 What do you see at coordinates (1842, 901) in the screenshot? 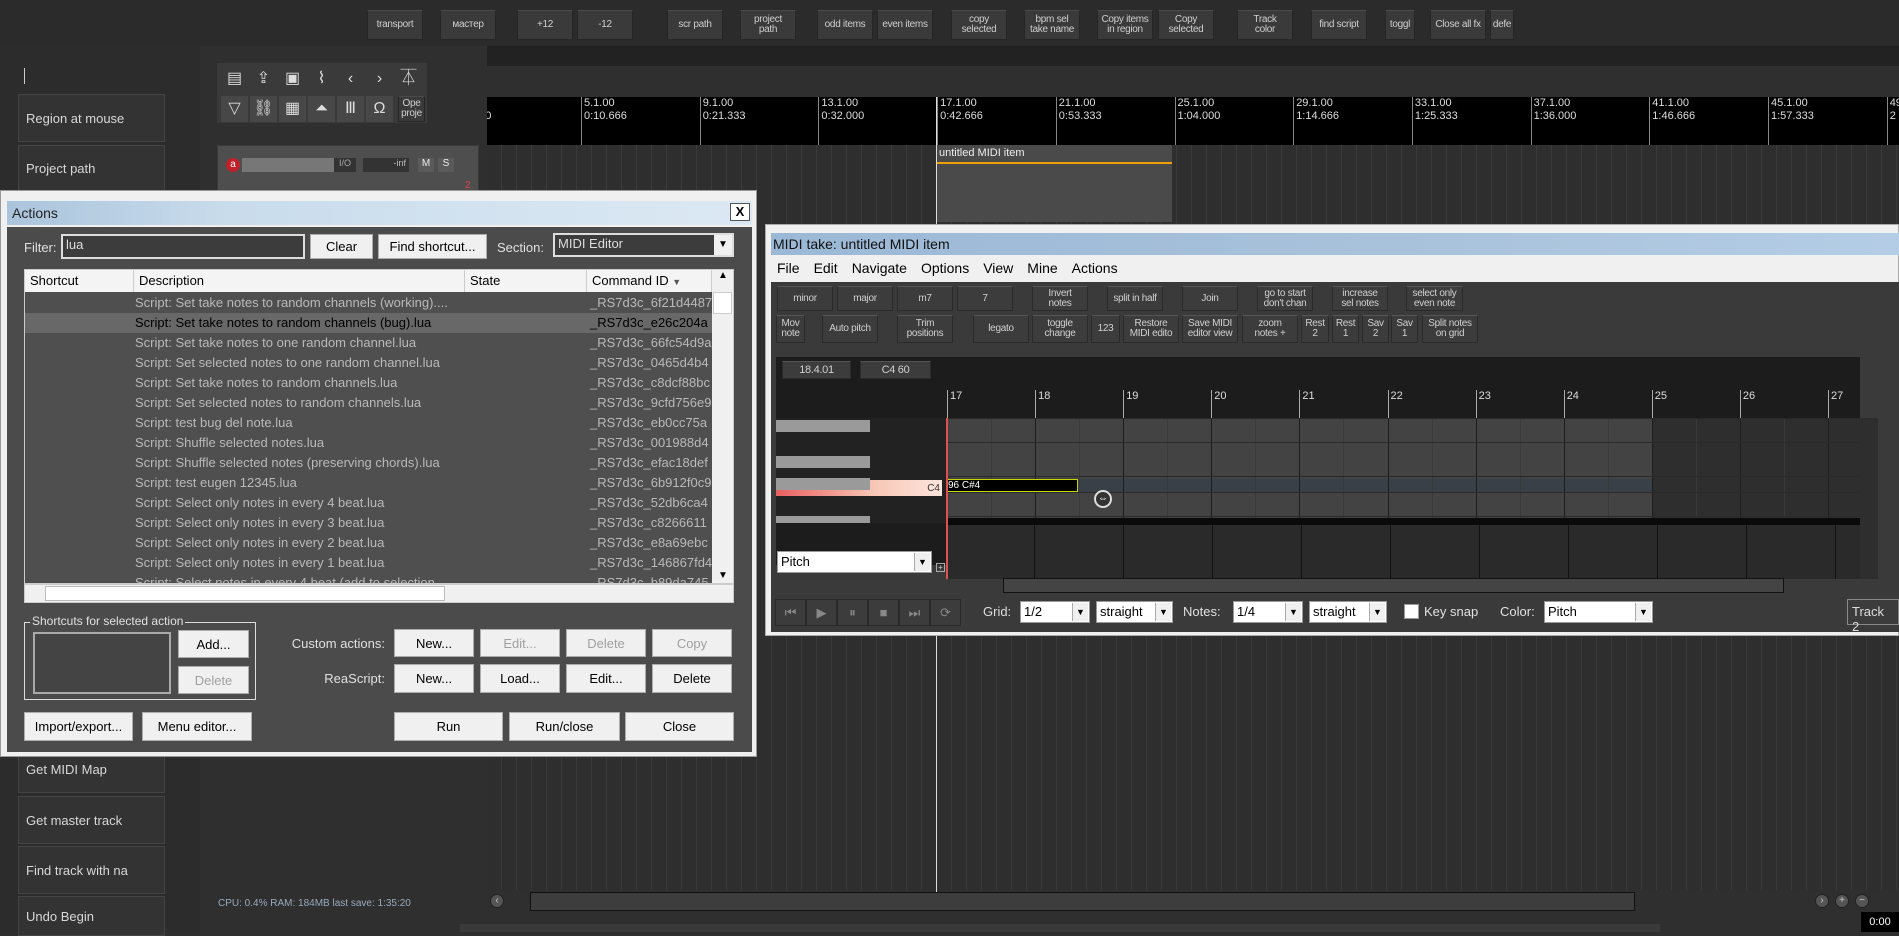
I see `zoom-in-icon: +` at bounding box center [1842, 901].